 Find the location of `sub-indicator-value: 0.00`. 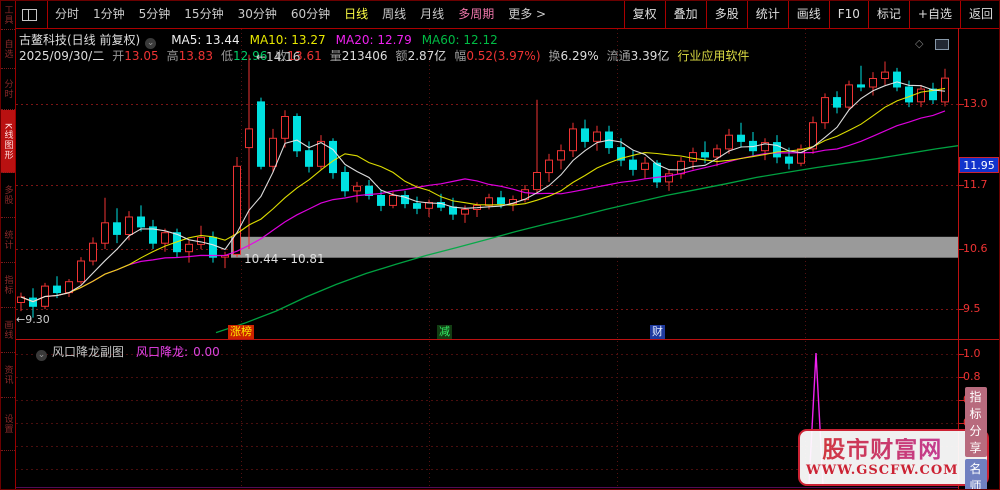

sub-indicator-value: 0.00 is located at coordinates (206, 352).